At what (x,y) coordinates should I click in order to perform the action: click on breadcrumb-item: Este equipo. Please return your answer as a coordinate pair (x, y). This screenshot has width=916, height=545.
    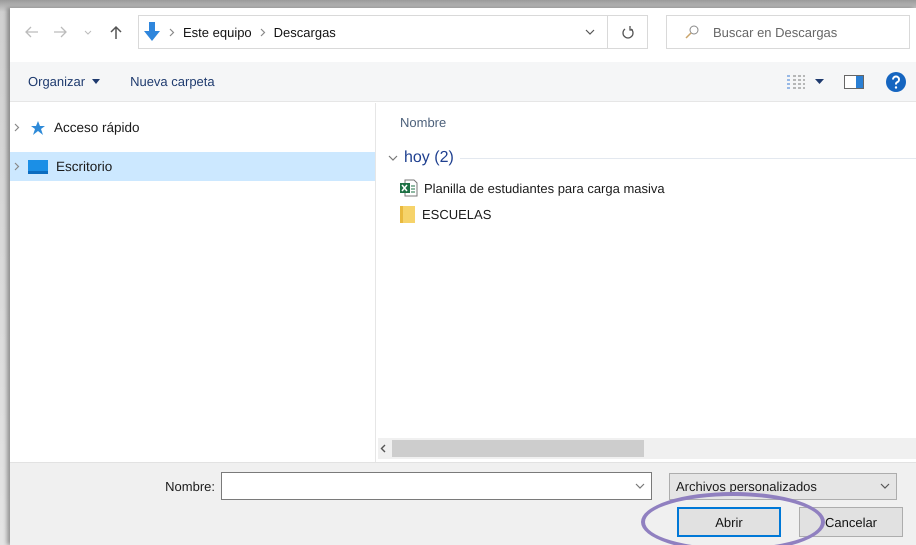
    Looking at the image, I should click on (217, 32).